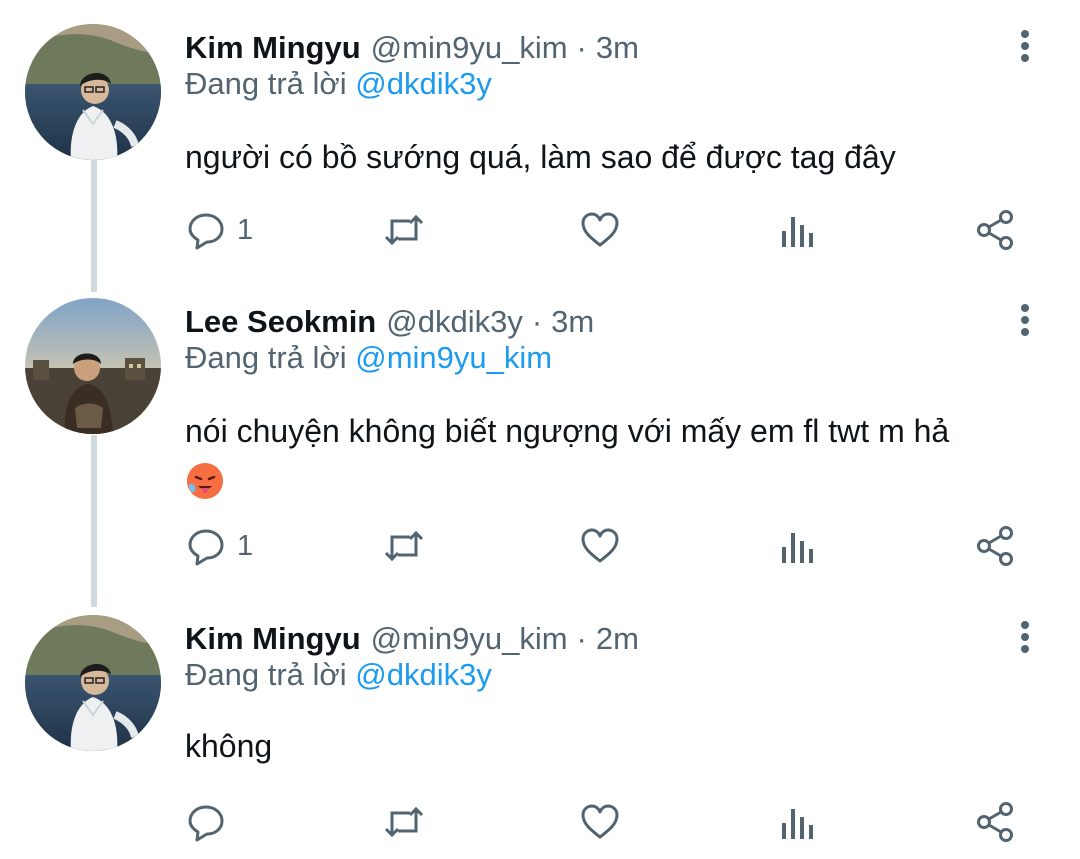 This screenshot has height=859, width=1080. I want to click on tweet-time: 2m, so click(617, 639).